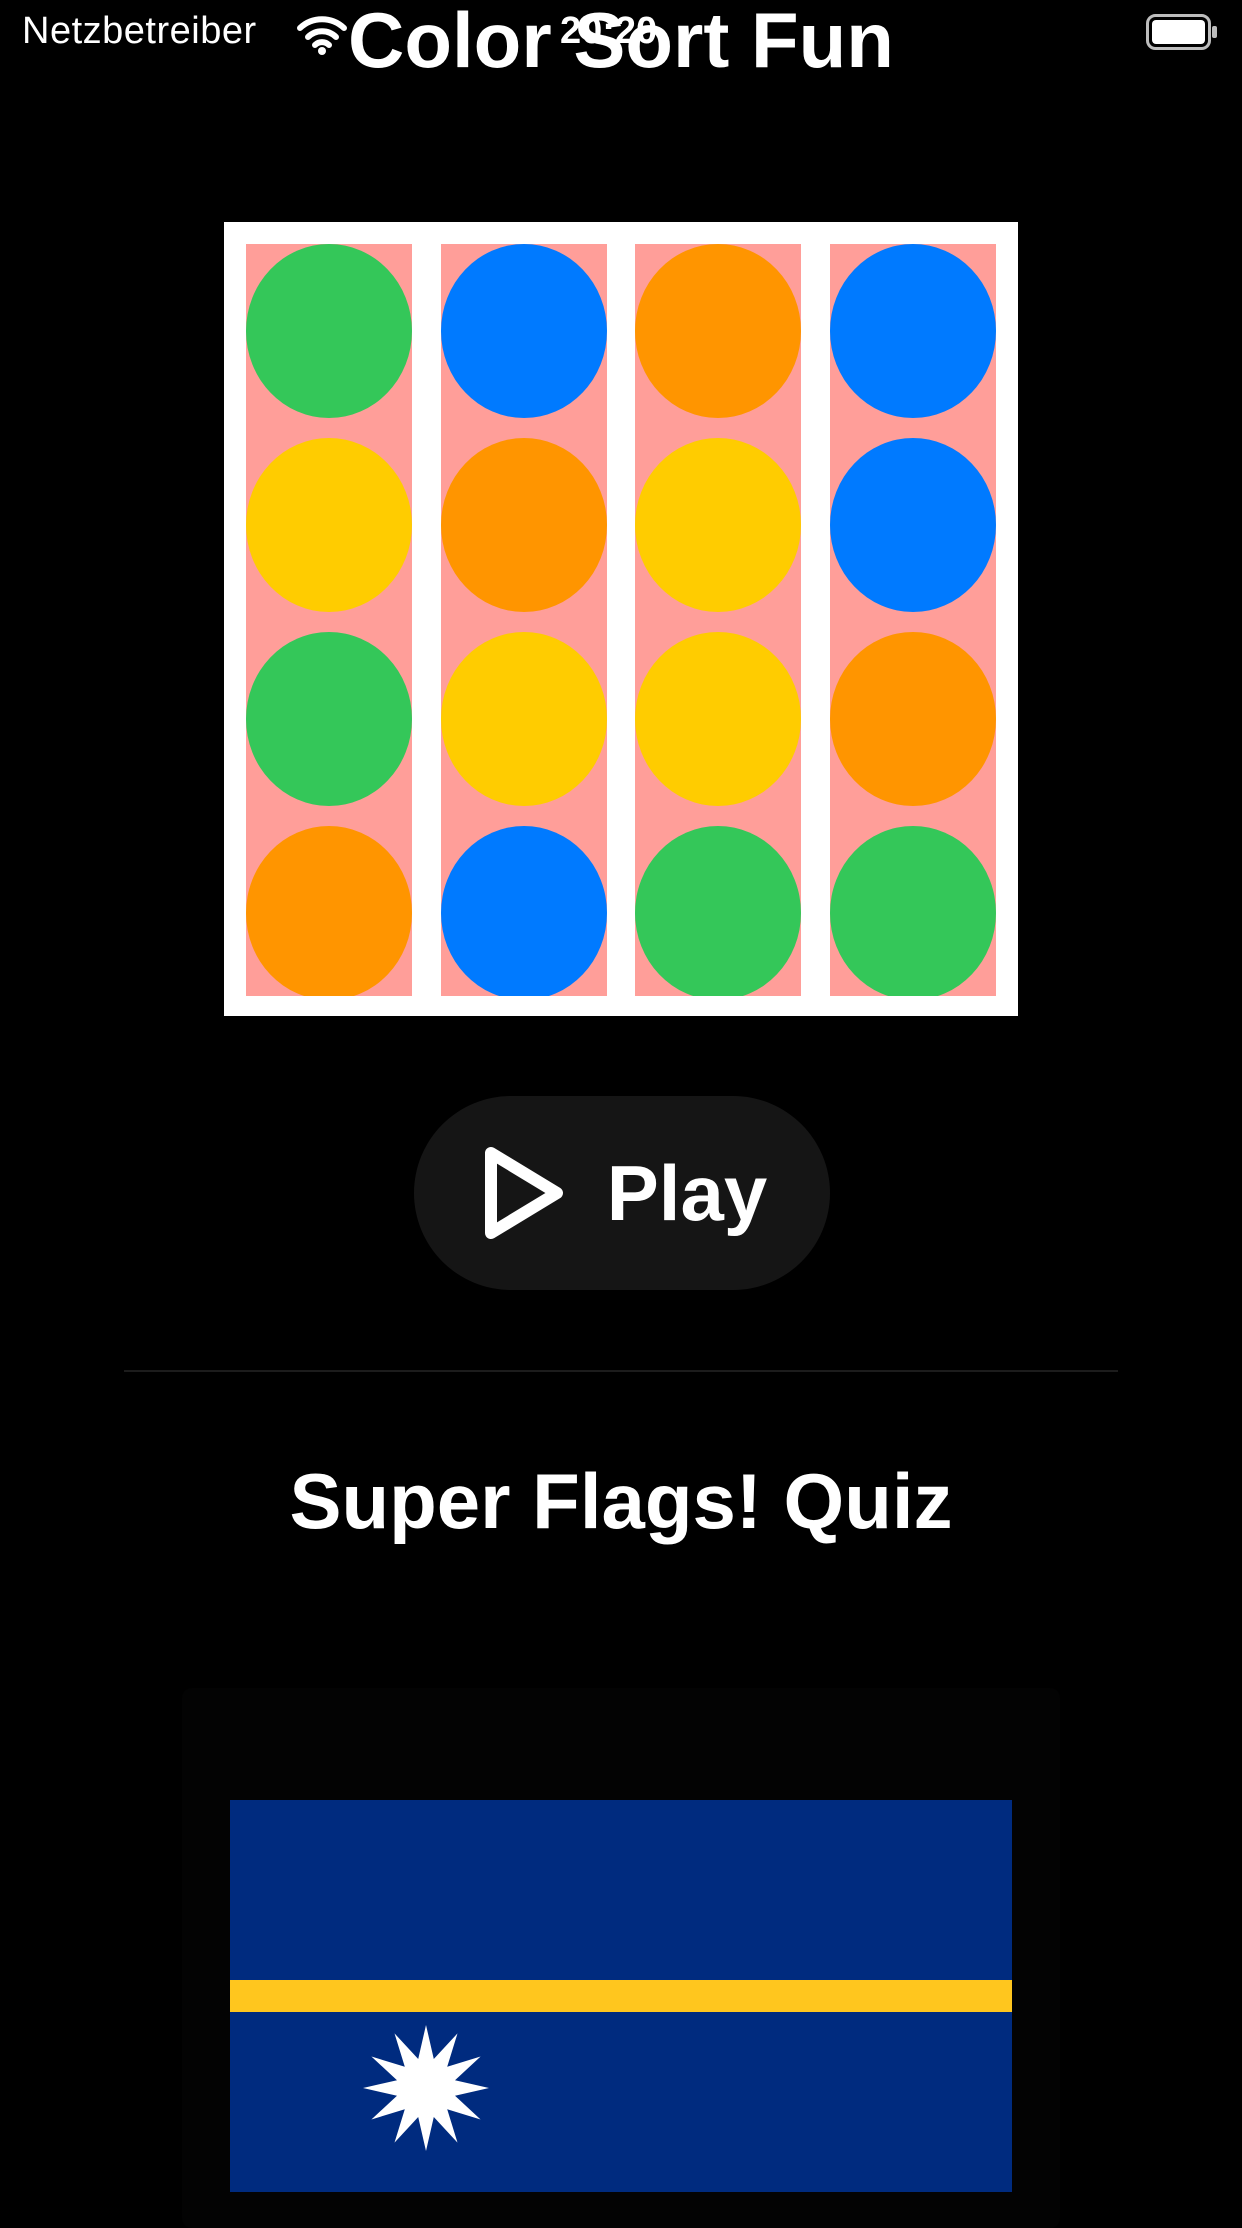 The width and height of the screenshot is (1242, 2228). I want to click on section-divider, so click(621, 1371).